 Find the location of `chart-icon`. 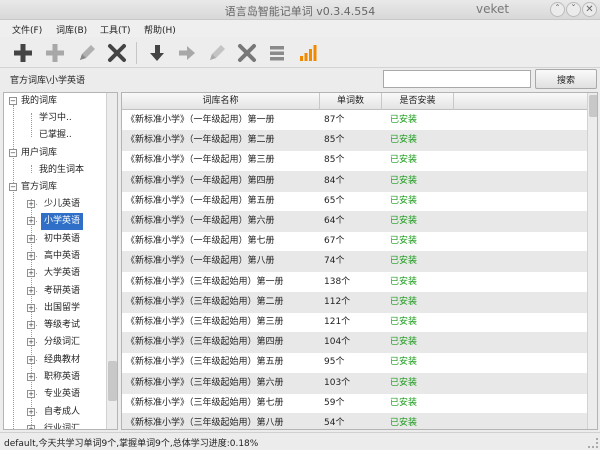

chart-icon is located at coordinates (308, 53).